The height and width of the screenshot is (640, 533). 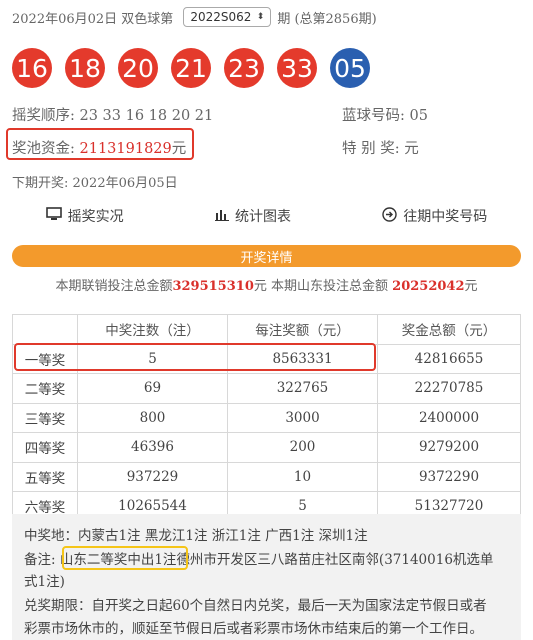 What do you see at coordinates (449, 447) in the screenshot?
I see `prize-total: 9279200` at bounding box center [449, 447].